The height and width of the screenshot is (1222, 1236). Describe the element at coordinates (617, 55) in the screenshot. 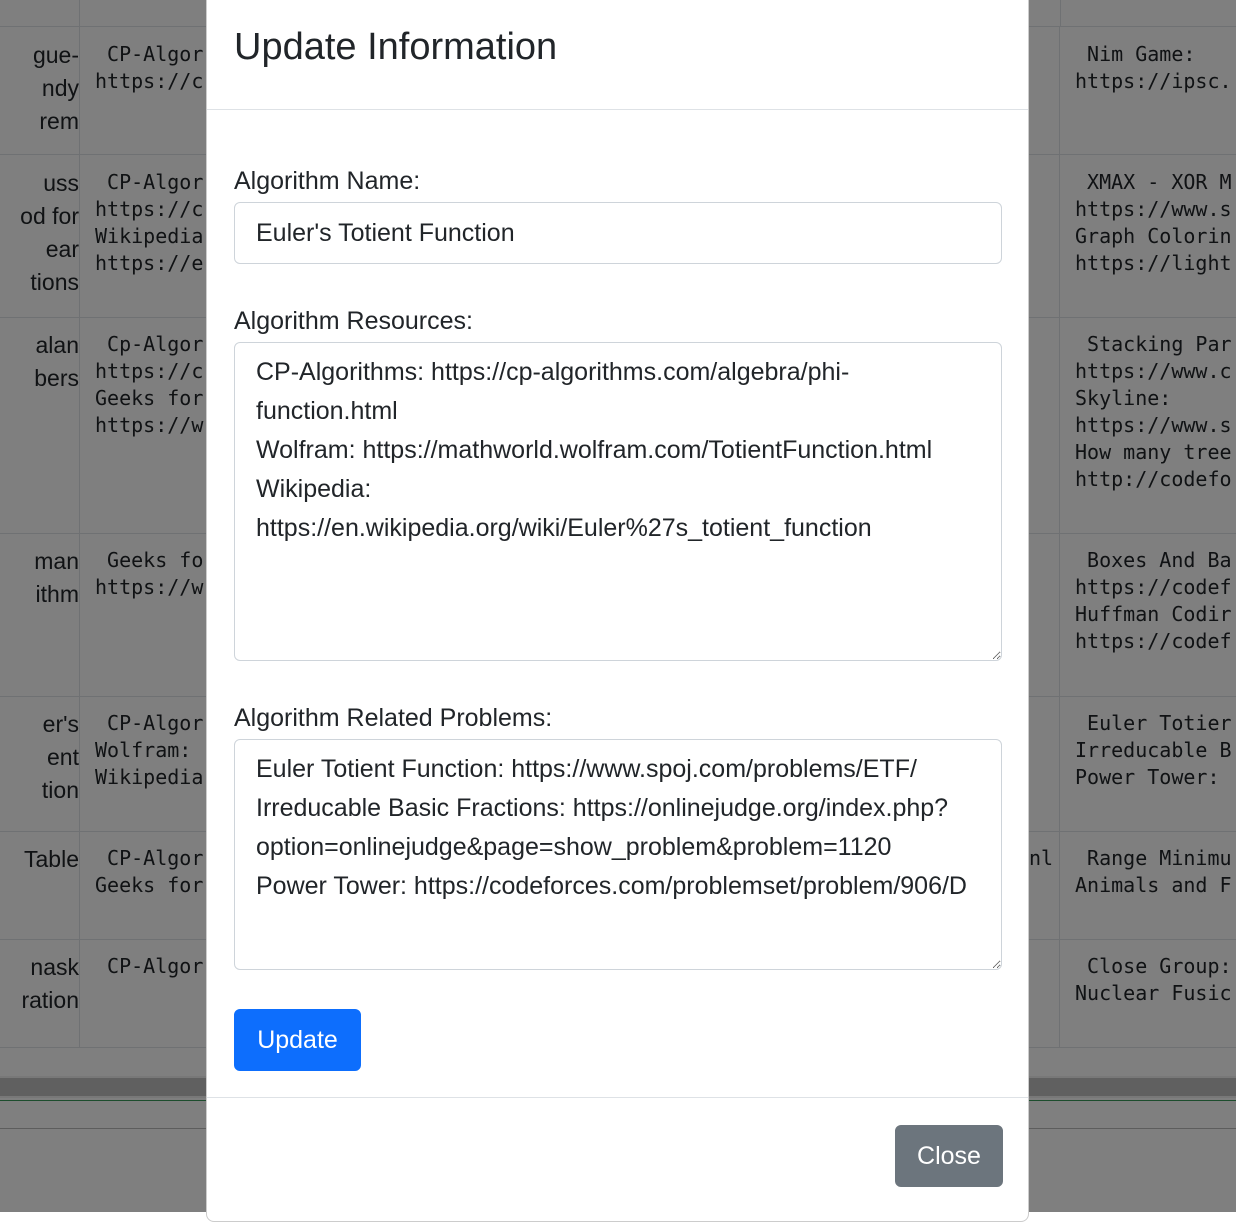

I see `modal-header: Update Information` at that location.